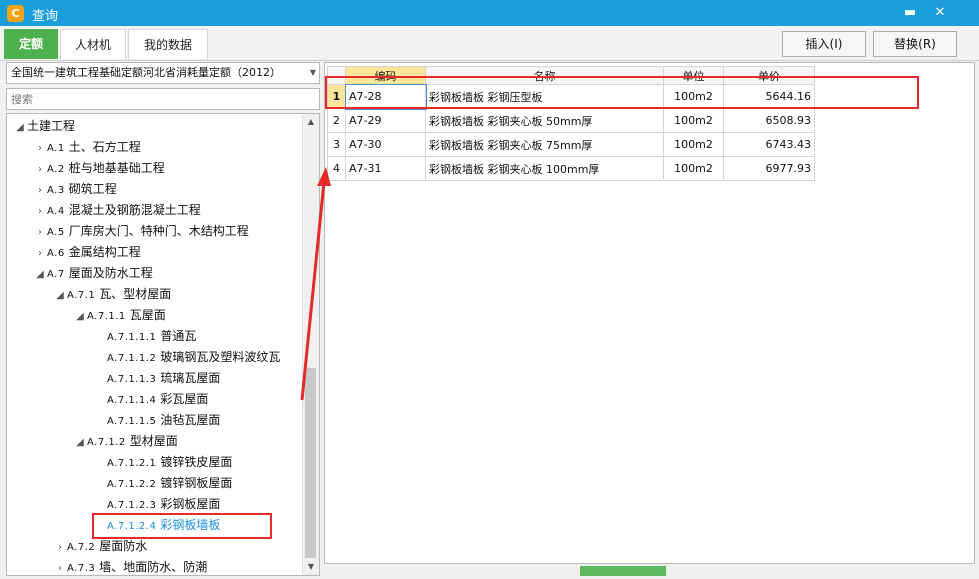 Image resolution: width=979 pixels, height=579 pixels. Describe the element at coordinates (315, 284) in the screenshot. I see `annotation-arrow` at that location.